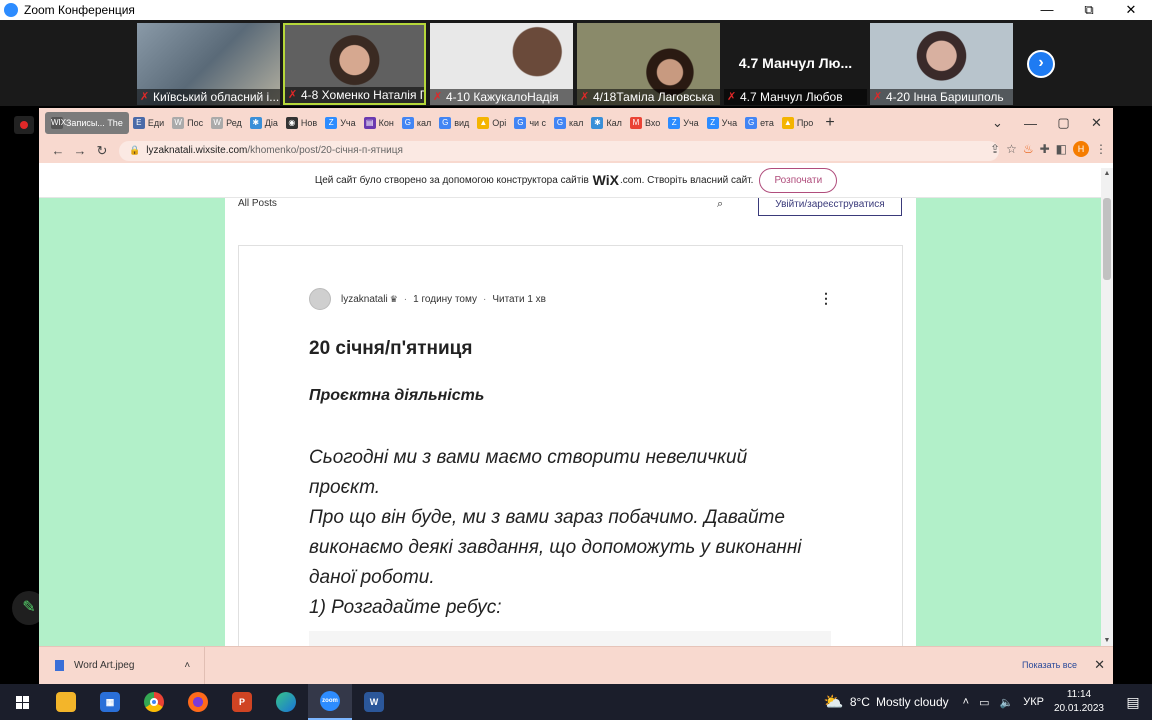 The height and width of the screenshot is (720, 1152). Describe the element at coordinates (80, 150) in the screenshot. I see `forward-button: →` at that location.